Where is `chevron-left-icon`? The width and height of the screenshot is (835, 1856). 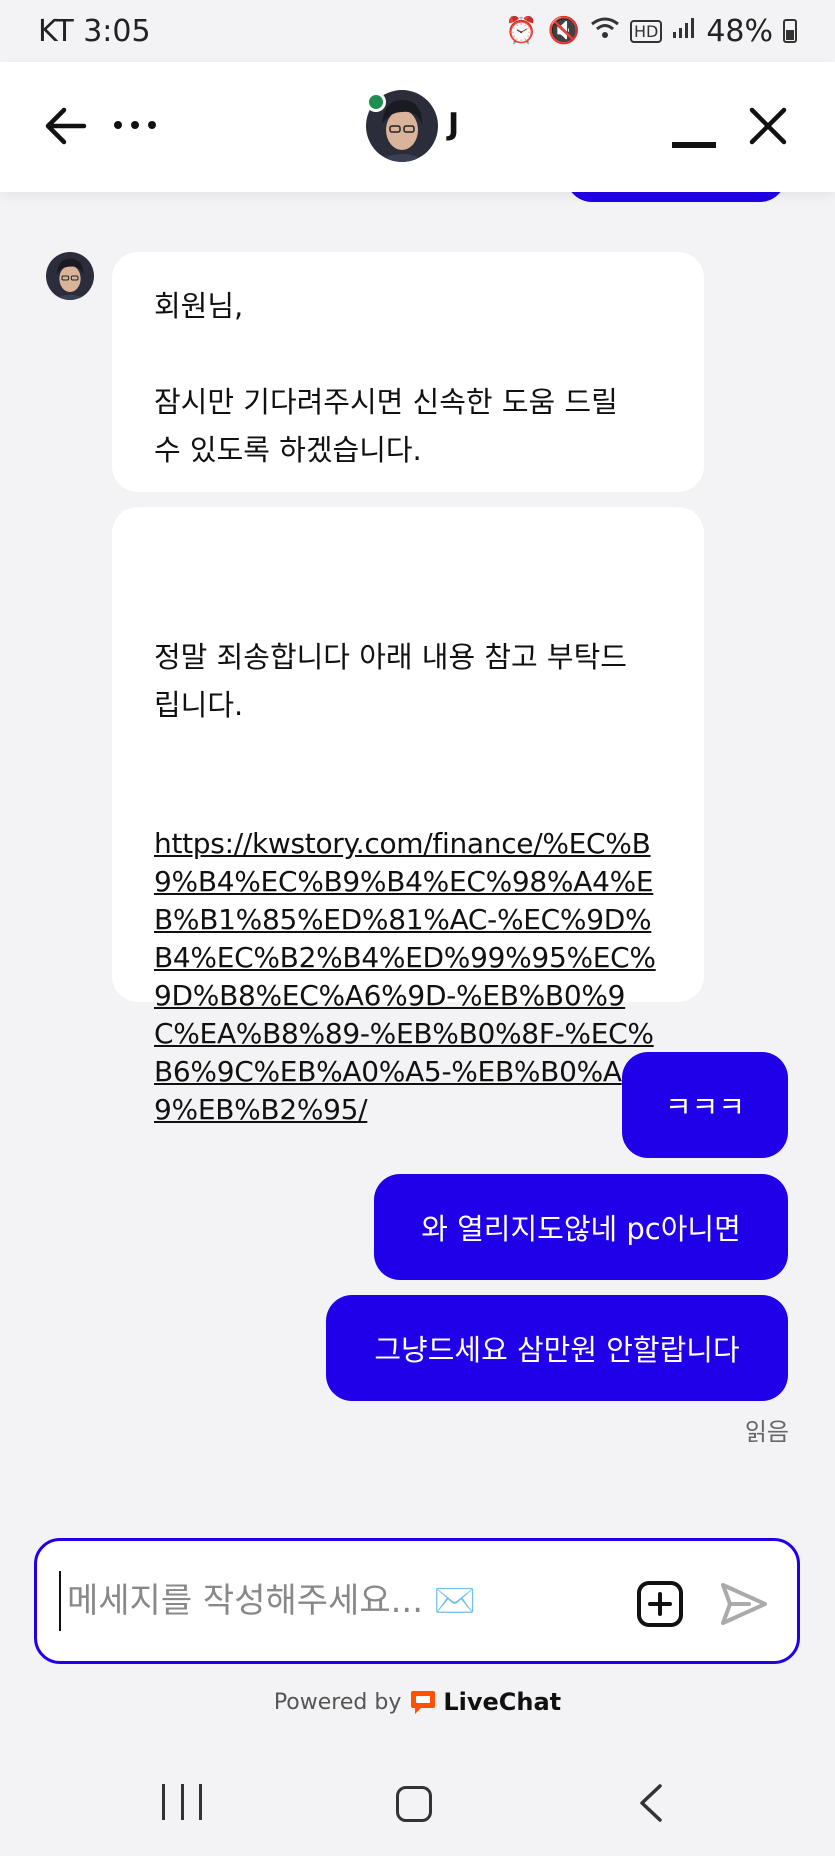
chevron-left-icon is located at coordinates (651, 1803).